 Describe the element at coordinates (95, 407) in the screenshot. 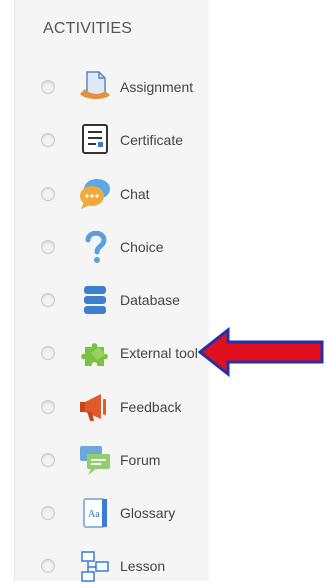

I see `feedback-icon` at that location.